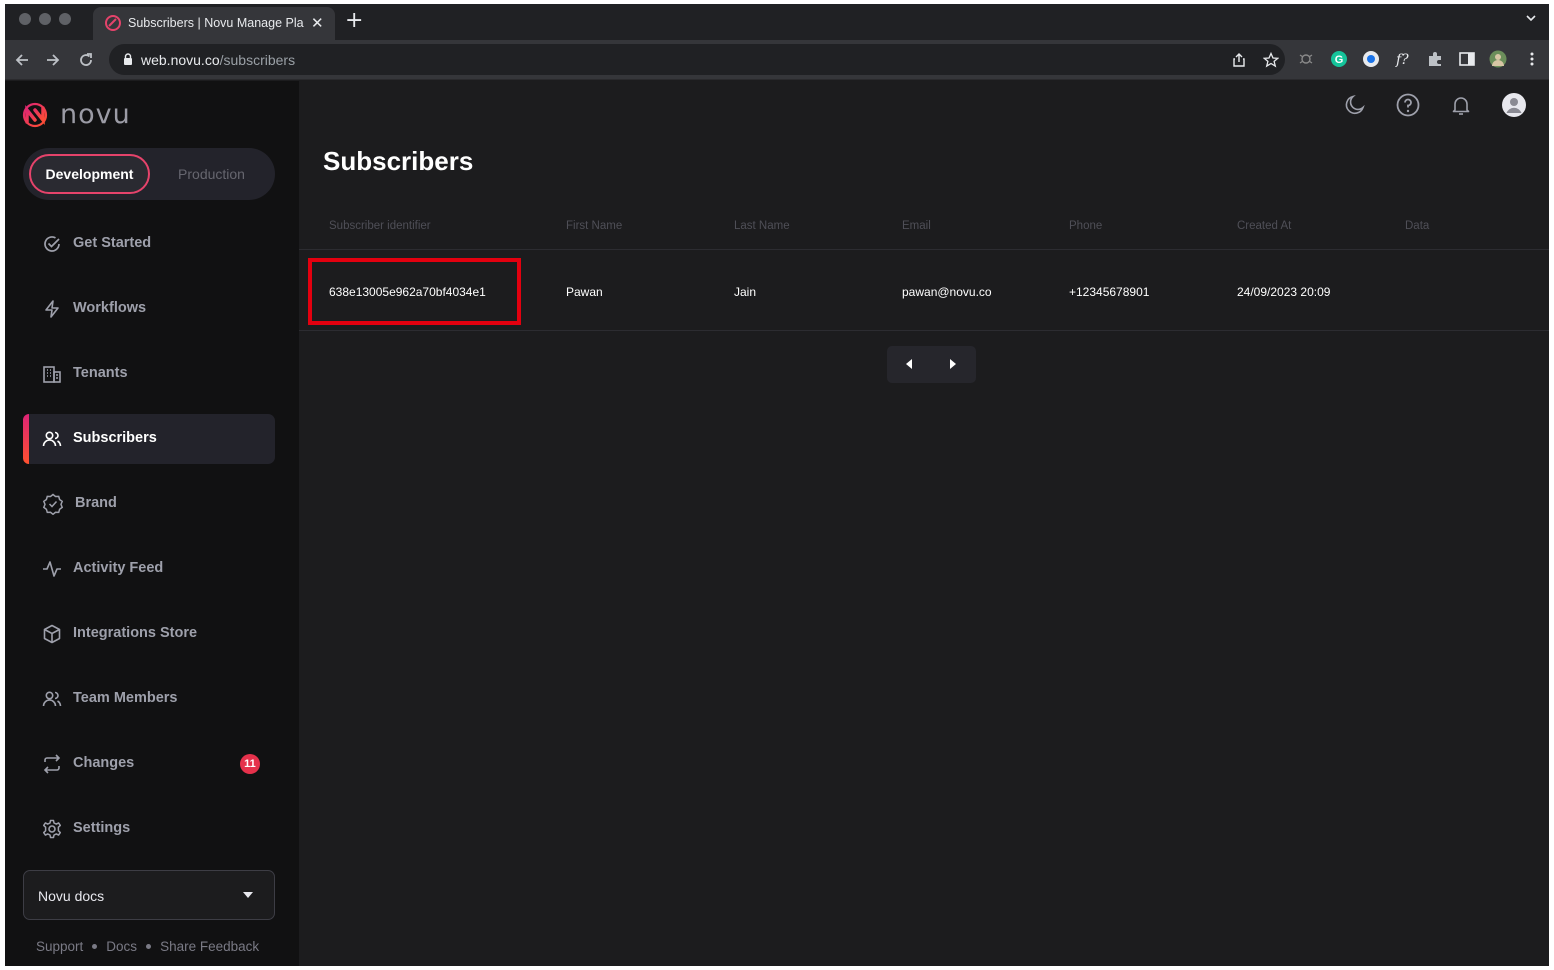 The height and width of the screenshot is (970, 1554). Describe the element at coordinates (128, 59) in the screenshot. I see `lock-icon` at that location.